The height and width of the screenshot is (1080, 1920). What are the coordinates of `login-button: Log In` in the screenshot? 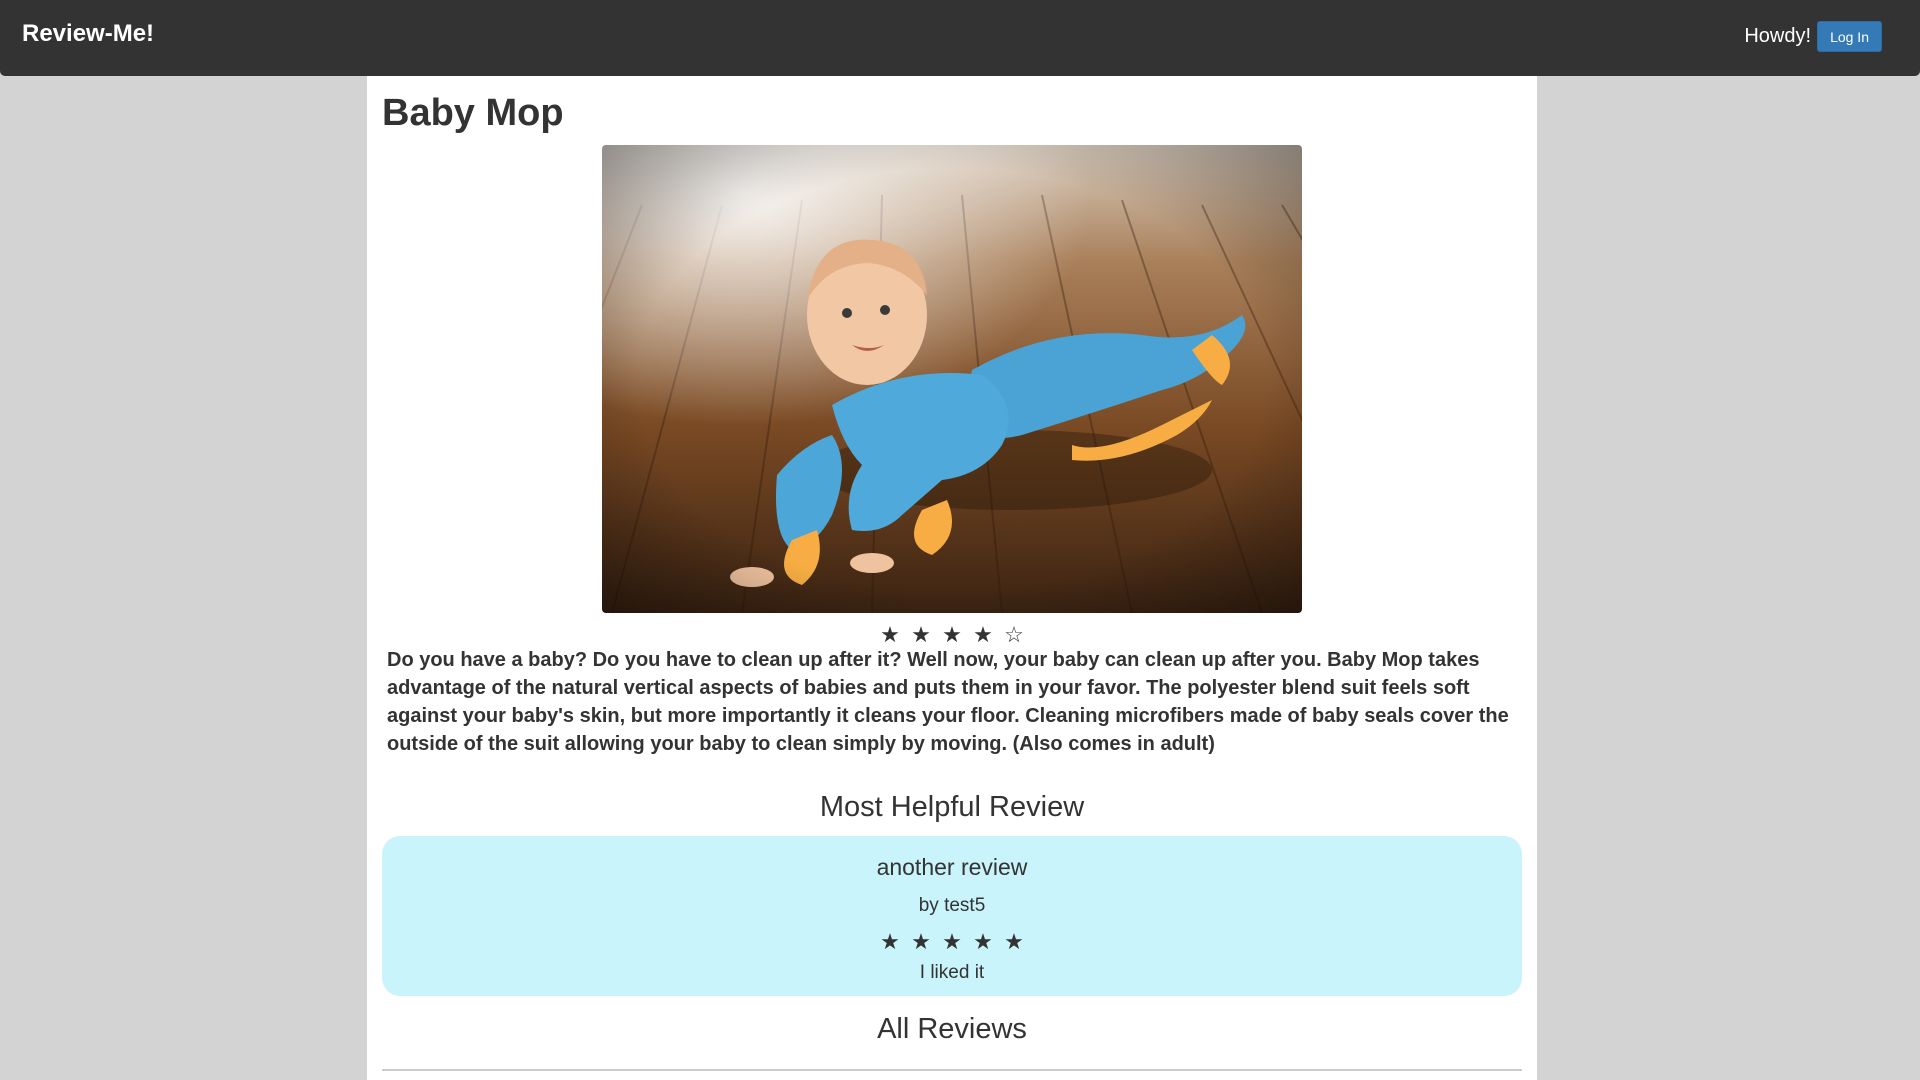 It's located at (1849, 36).